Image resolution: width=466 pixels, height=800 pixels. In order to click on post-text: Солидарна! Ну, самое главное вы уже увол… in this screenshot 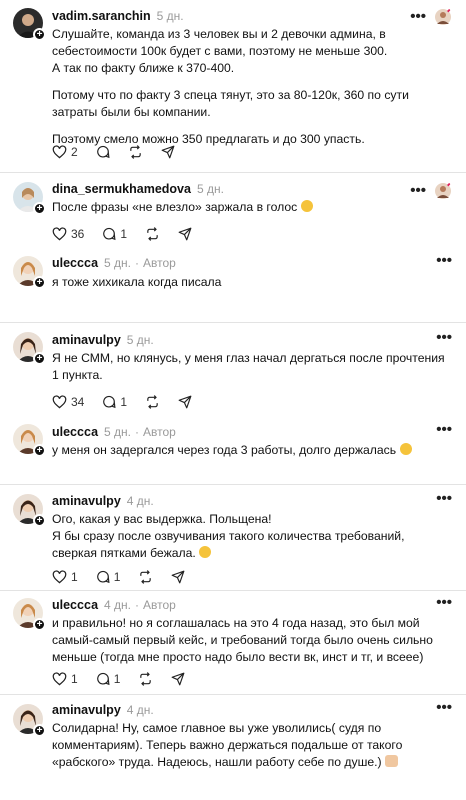, I will do `click(227, 745)`.